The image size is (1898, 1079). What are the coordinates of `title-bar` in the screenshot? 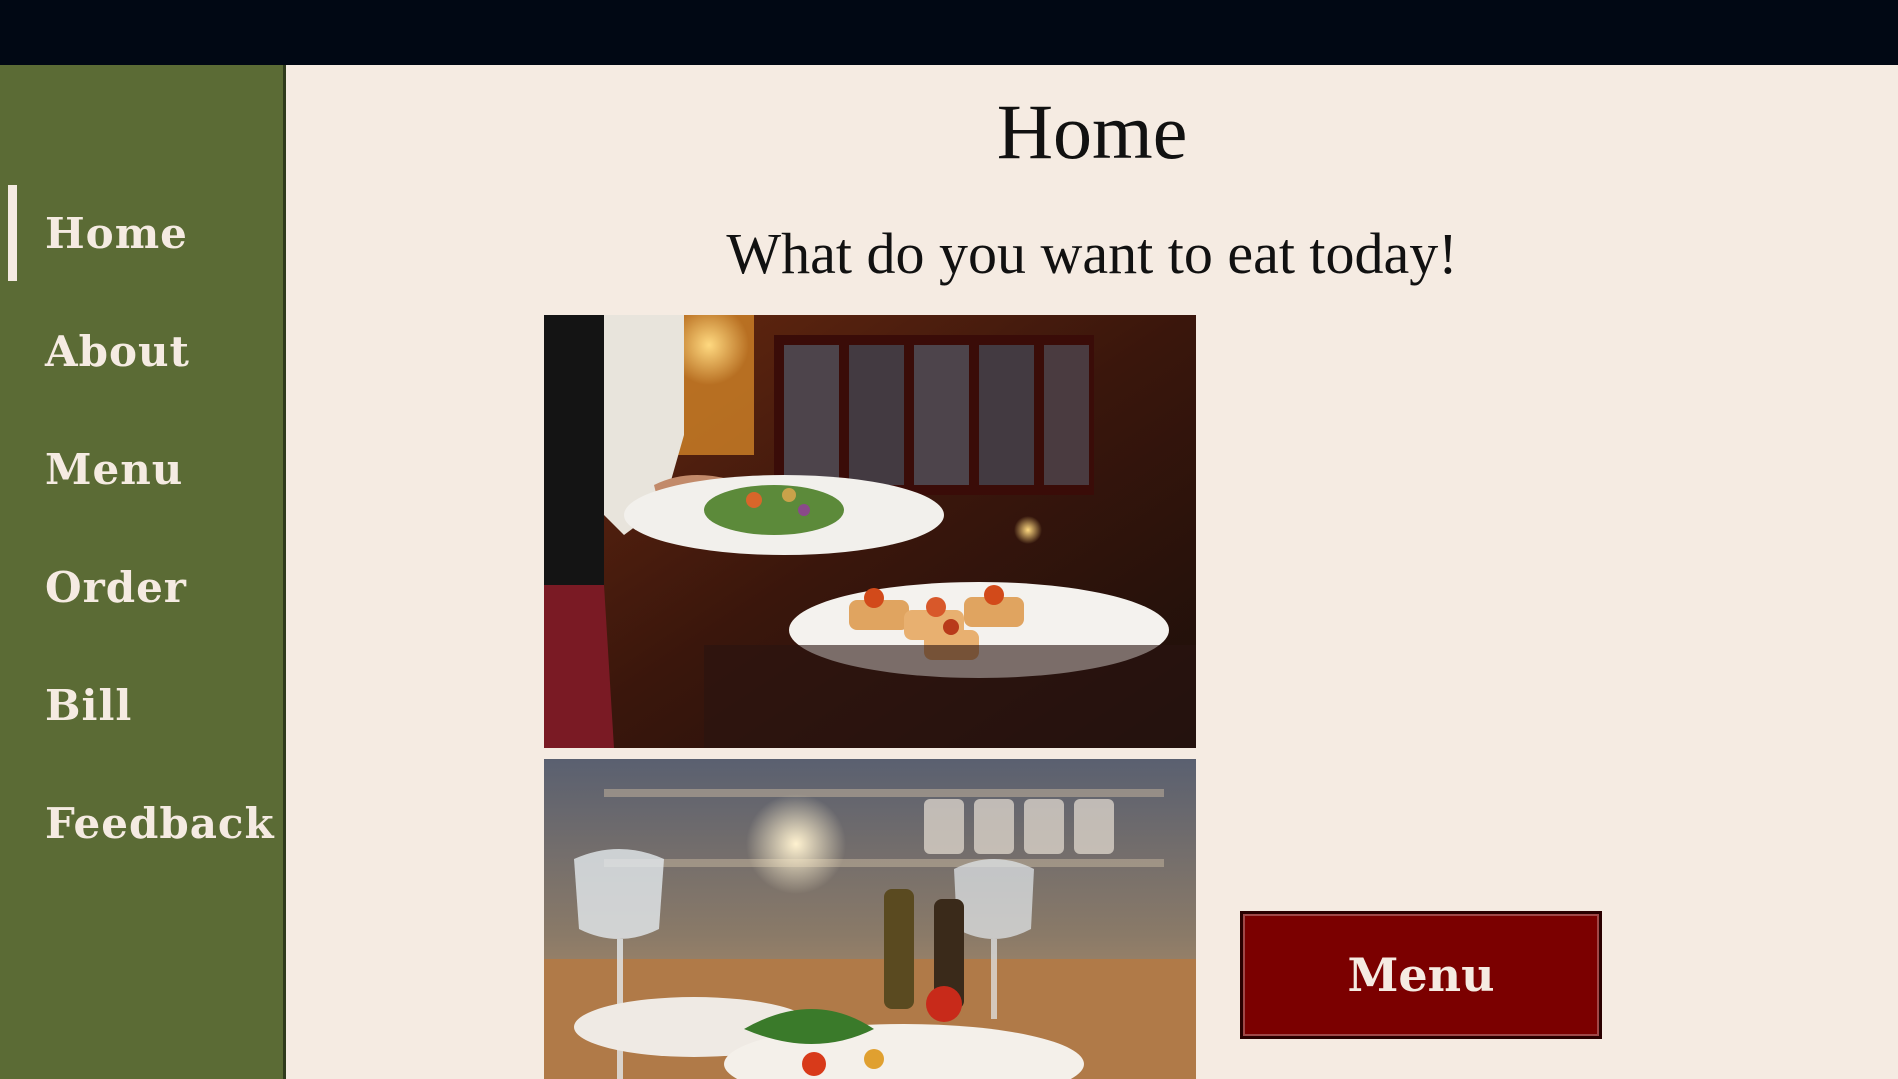 It's located at (949, 32).